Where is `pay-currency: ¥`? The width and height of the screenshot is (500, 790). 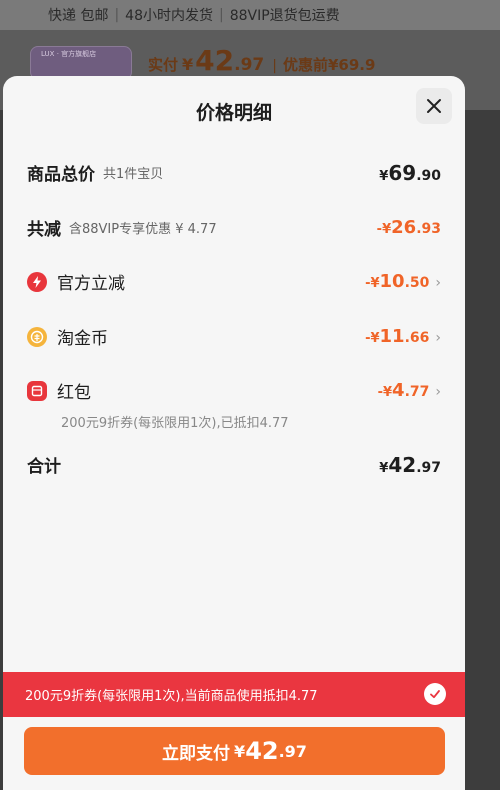 pay-currency: ¥ is located at coordinates (240, 751).